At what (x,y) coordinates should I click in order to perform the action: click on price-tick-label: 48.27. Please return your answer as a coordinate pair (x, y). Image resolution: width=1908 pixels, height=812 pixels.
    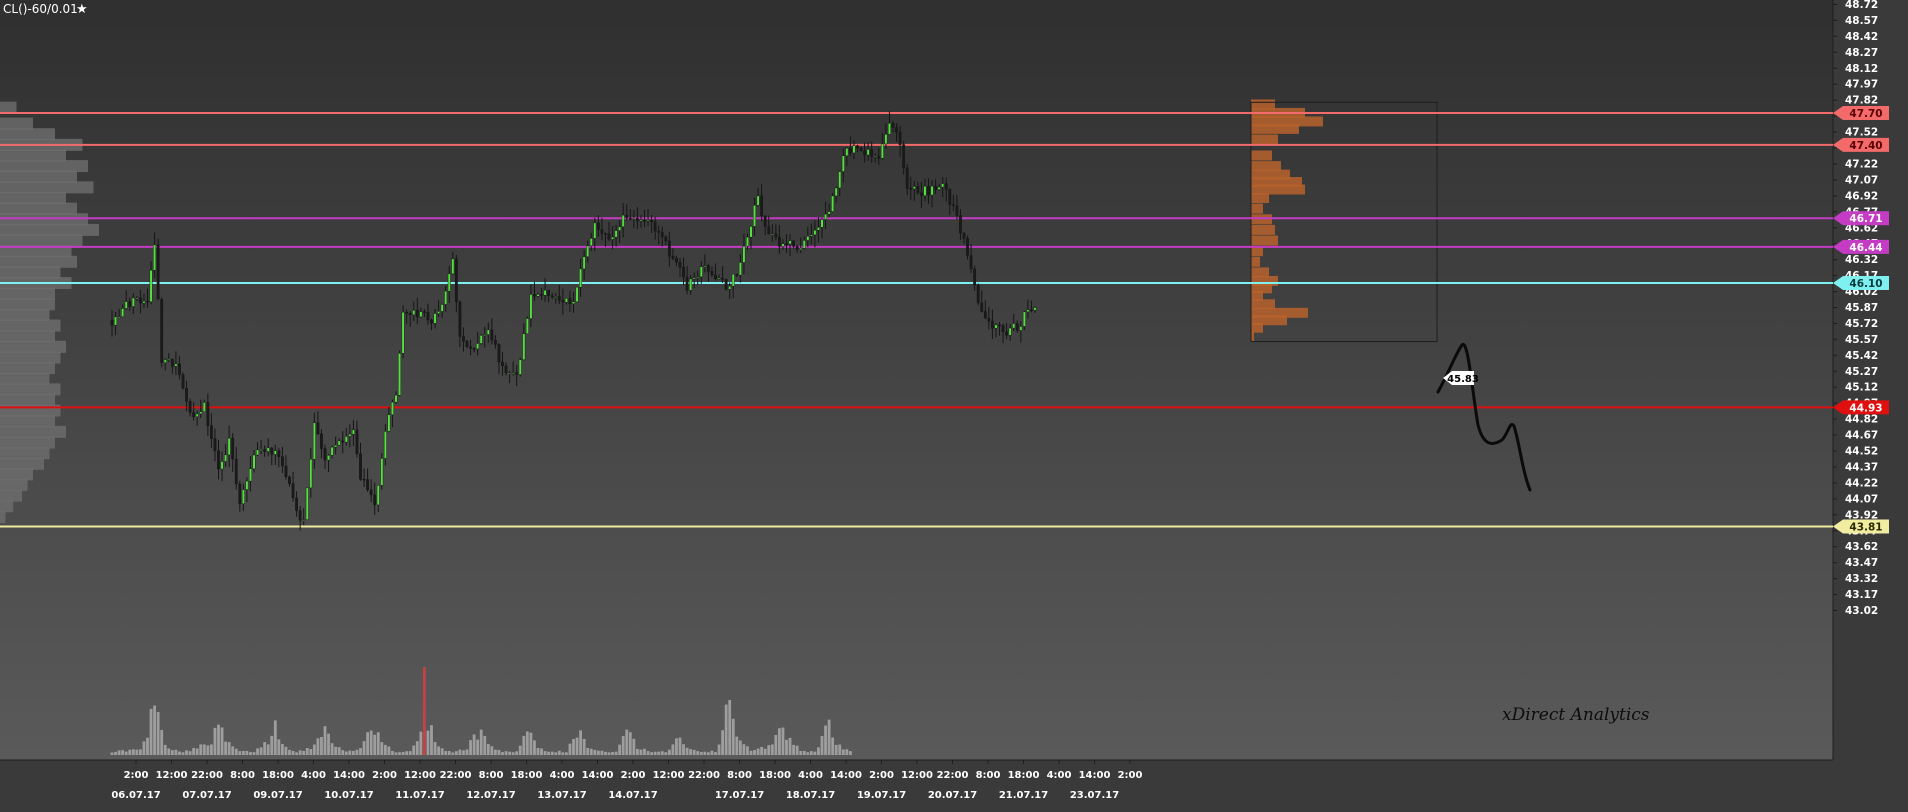
    Looking at the image, I should click on (1861, 53).